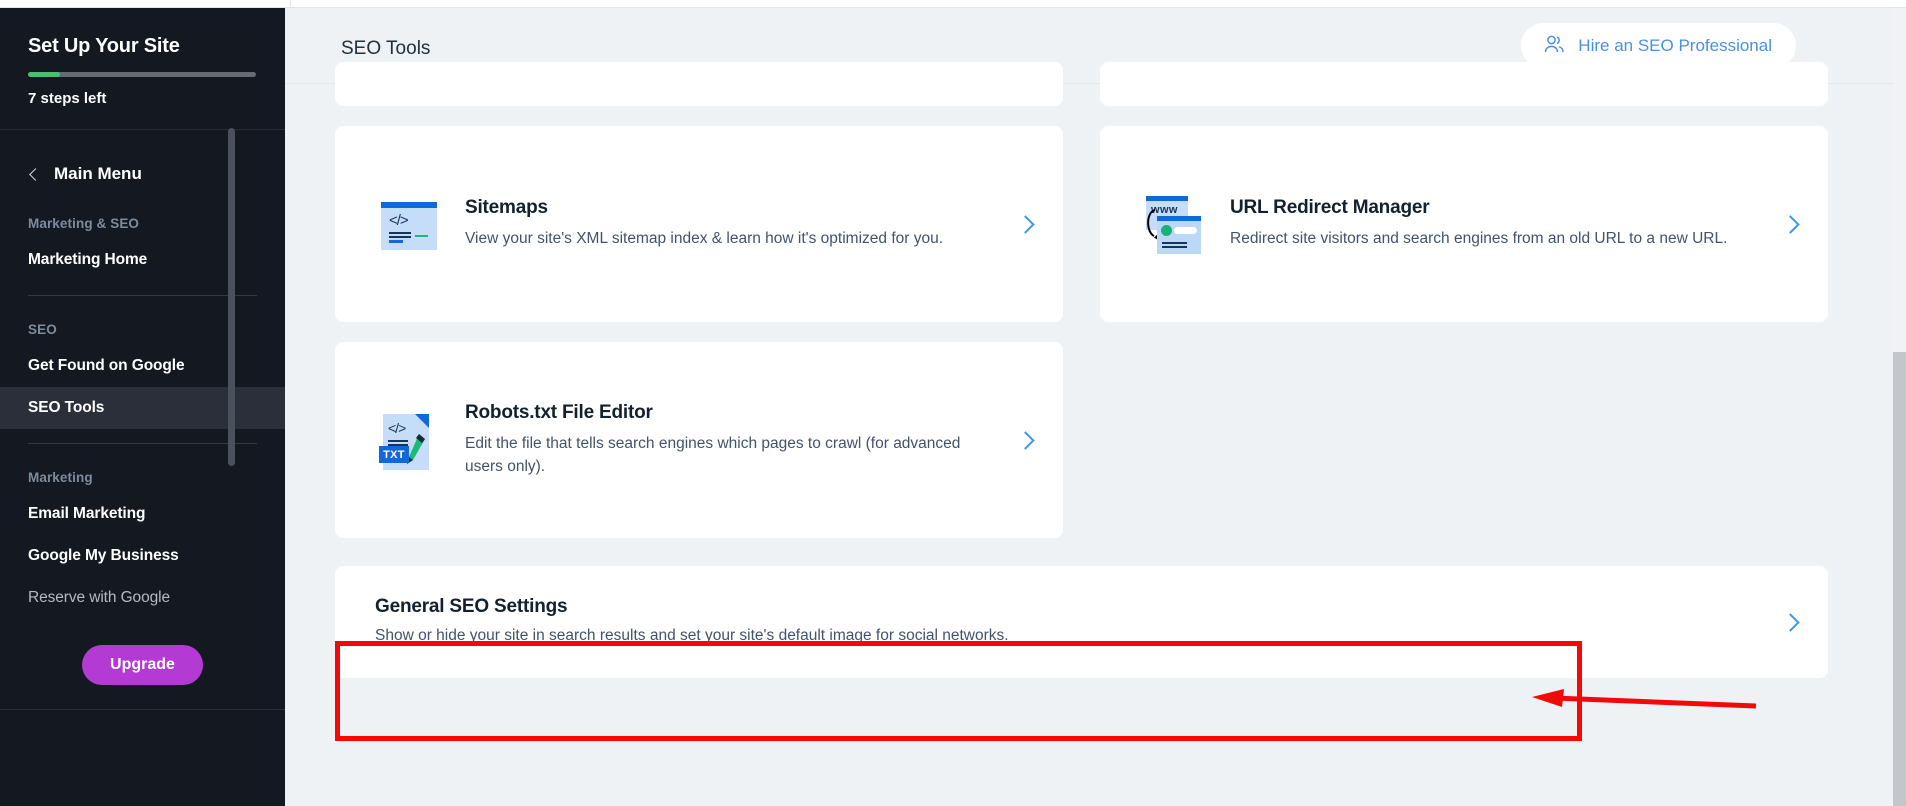  What do you see at coordinates (471, 607) in the screenshot?
I see `card-title-general-seo-settings: General SEO Settings` at bounding box center [471, 607].